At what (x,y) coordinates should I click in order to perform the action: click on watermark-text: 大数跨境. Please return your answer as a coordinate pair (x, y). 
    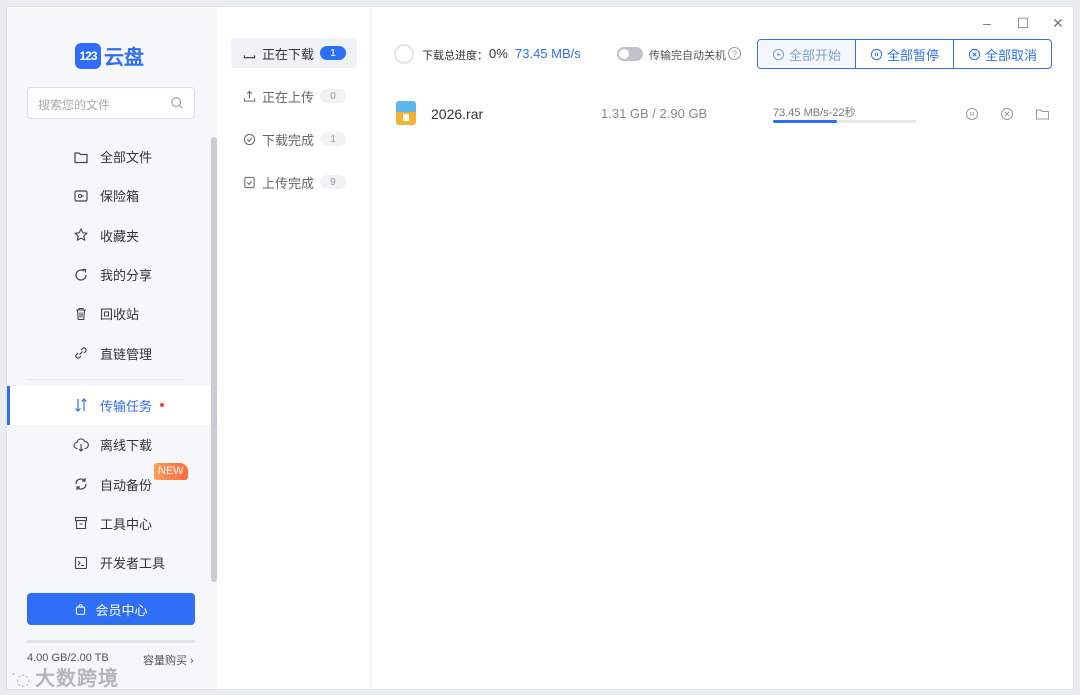
    Looking at the image, I should click on (77, 678).